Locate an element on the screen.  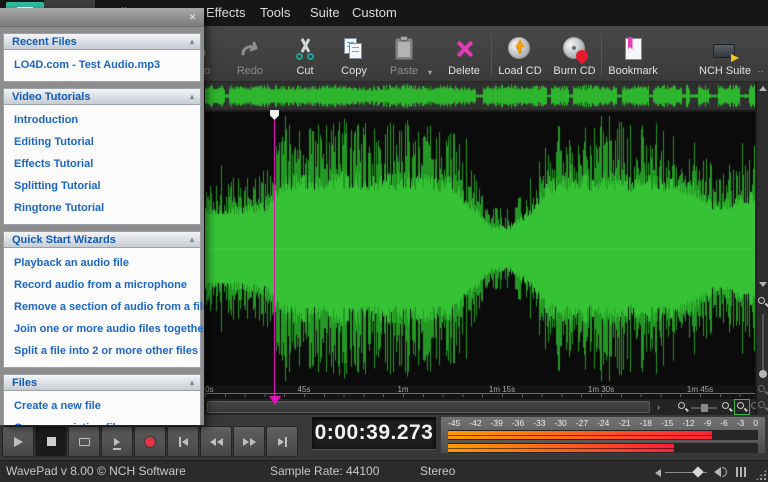
panel-link: Record audio from a microphone is located at coordinates (102, 285).